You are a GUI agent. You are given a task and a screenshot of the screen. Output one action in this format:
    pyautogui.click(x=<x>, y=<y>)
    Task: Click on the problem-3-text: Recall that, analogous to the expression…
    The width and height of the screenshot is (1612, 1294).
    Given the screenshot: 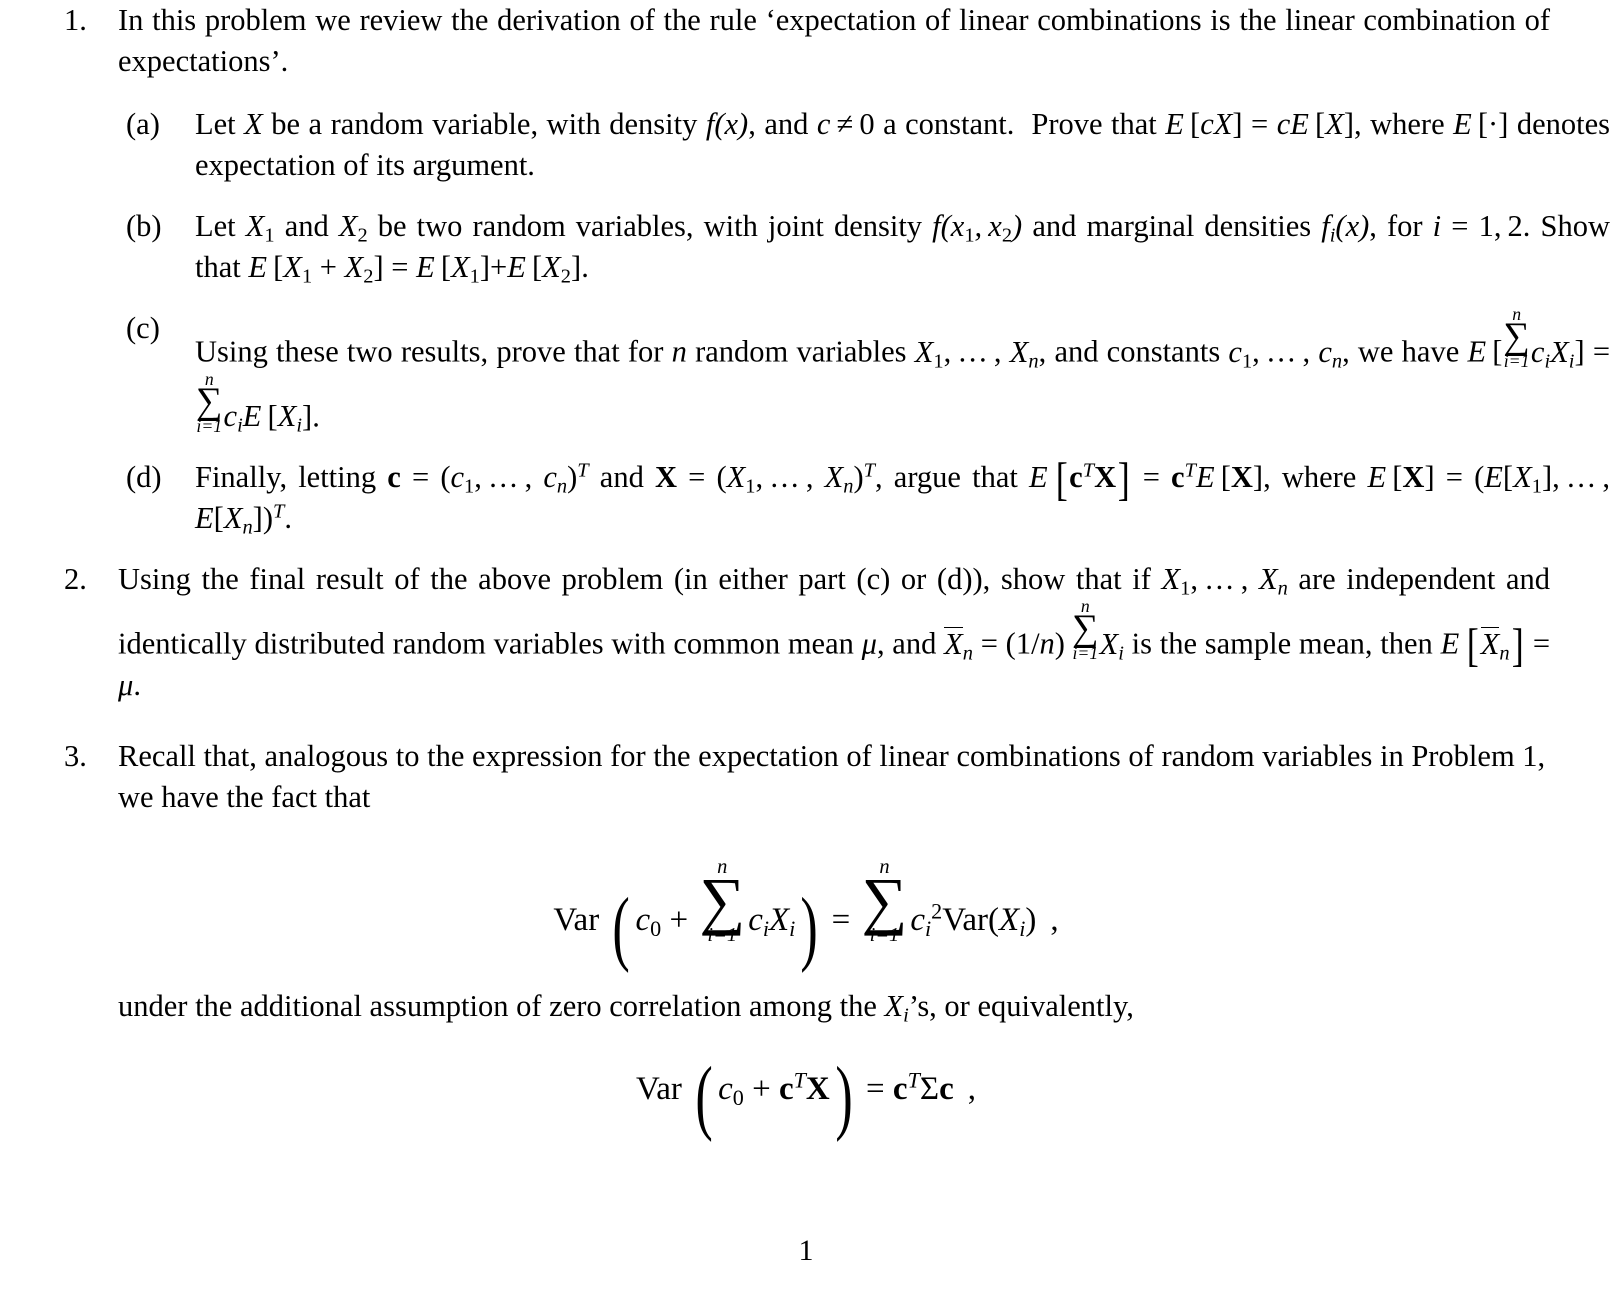 What is the action you would take?
    pyautogui.click(x=832, y=776)
    